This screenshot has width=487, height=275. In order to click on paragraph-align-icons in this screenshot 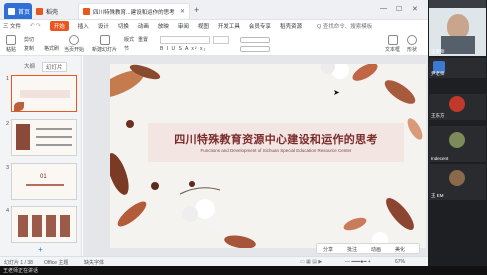, I will do `click(255, 40)`.